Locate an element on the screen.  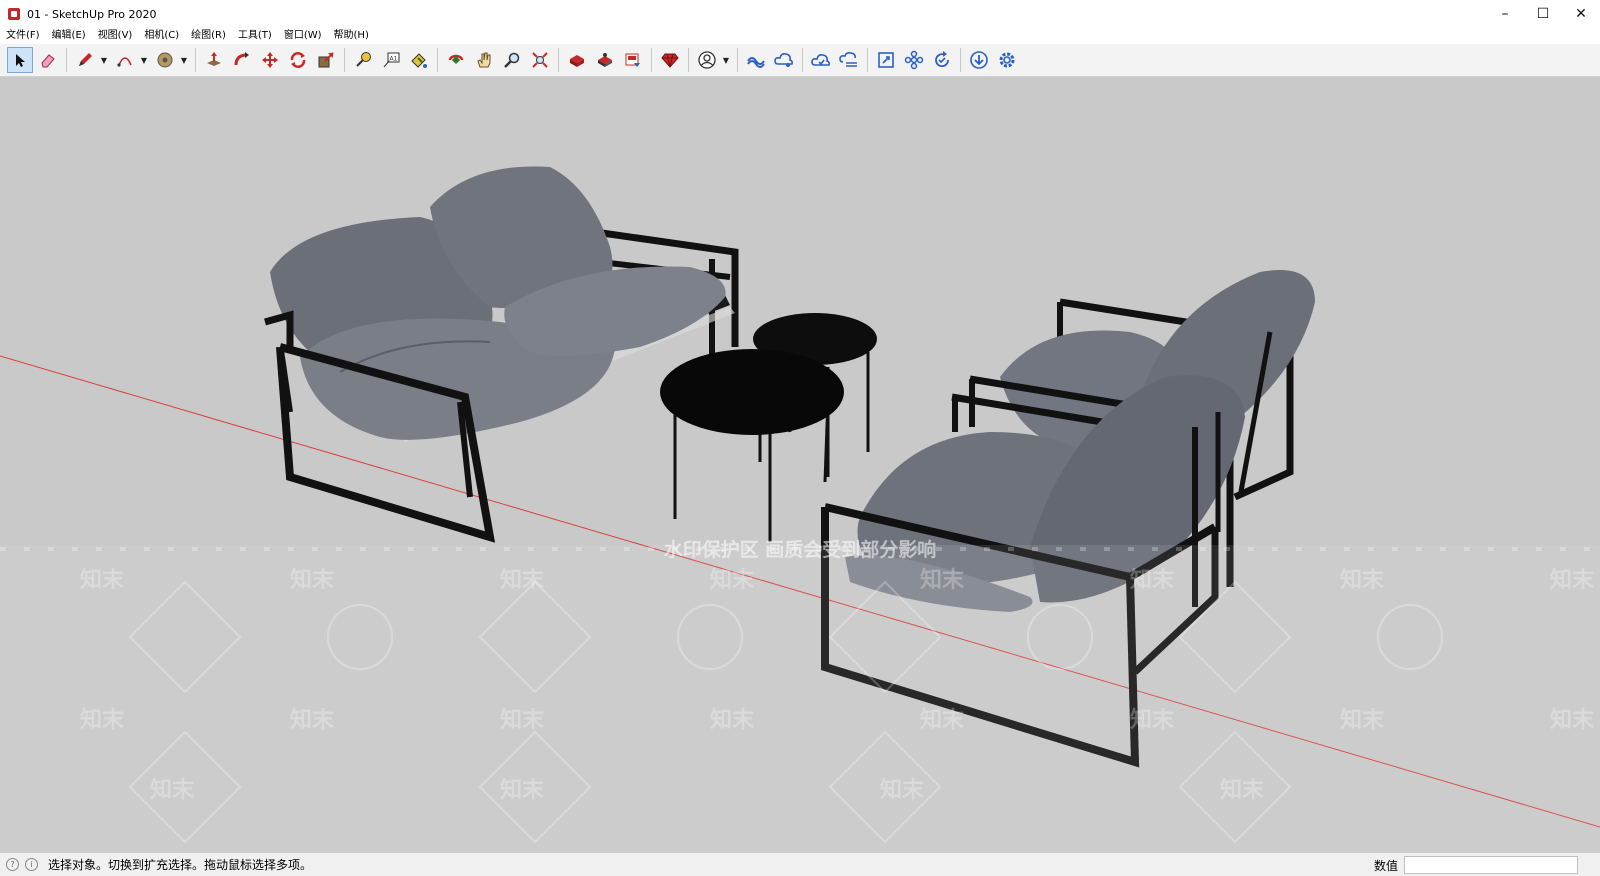
menu-help: 帮助(H) is located at coordinates (351, 36).